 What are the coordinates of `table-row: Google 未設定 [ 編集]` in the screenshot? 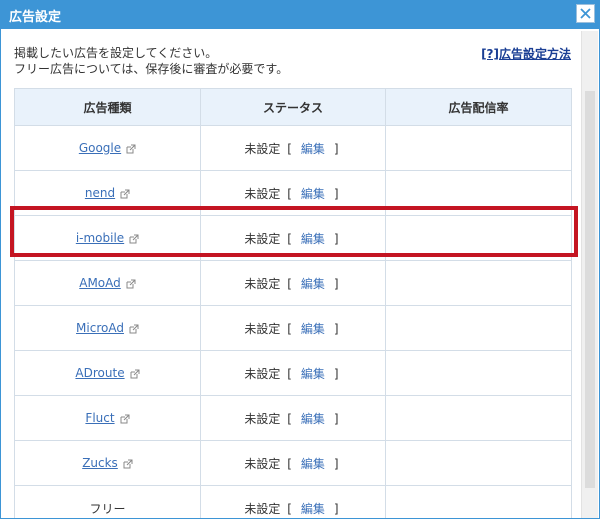 It's located at (293, 148).